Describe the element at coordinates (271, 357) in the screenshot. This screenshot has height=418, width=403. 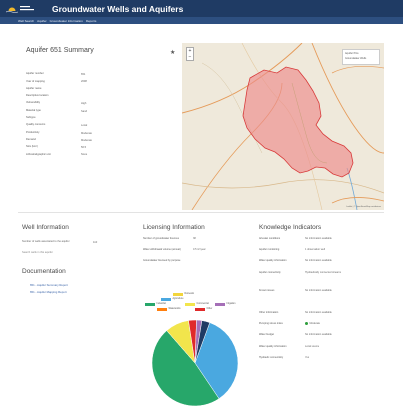
I see `knowledge-row-label: Hydraulic connectivity` at that location.